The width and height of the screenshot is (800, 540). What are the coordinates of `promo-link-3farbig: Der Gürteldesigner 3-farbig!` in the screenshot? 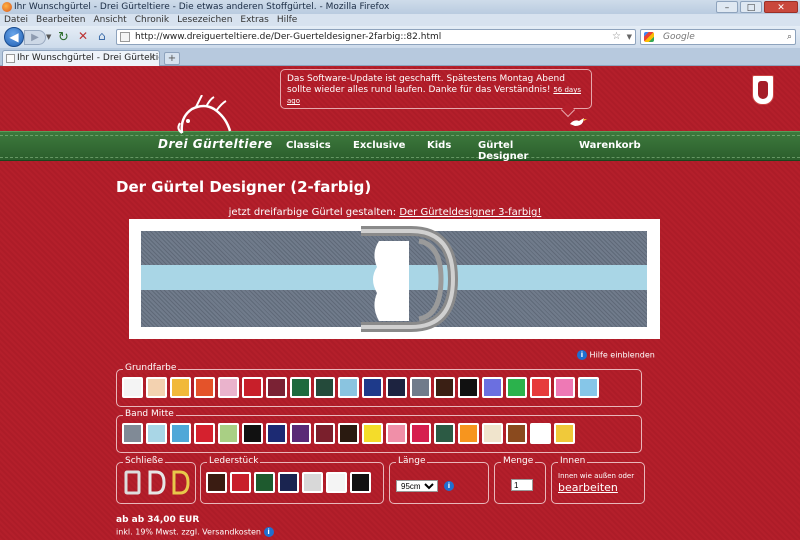 It's located at (470, 212).